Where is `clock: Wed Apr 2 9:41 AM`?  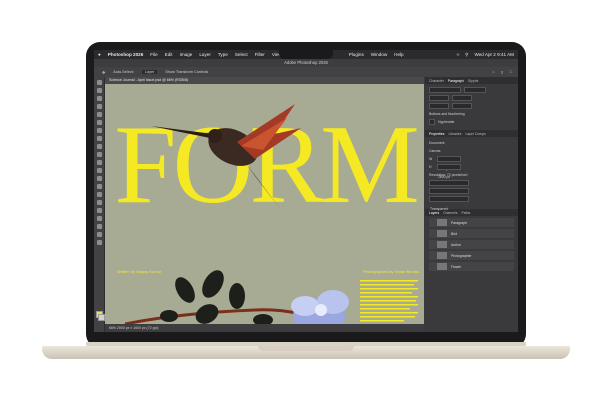
clock: Wed Apr 2 9:41 AM is located at coordinates (495, 54).